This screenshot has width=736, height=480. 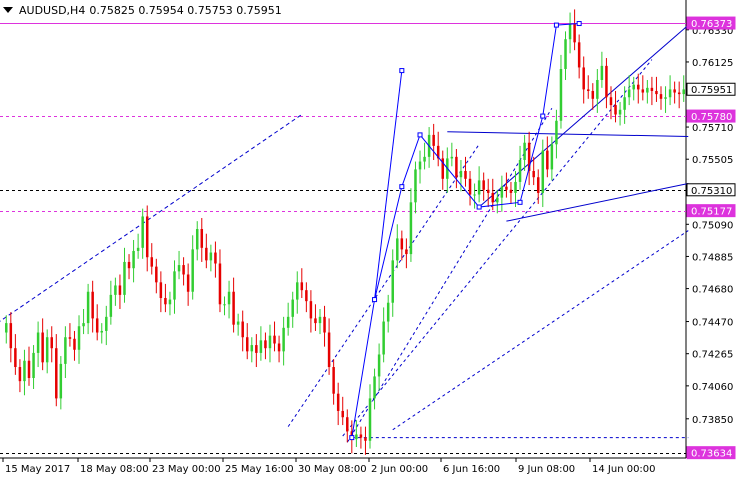 What do you see at coordinates (37, 469) in the screenshot?
I see `time-tick-label: 15 May 2017` at bounding box center [37, 469].